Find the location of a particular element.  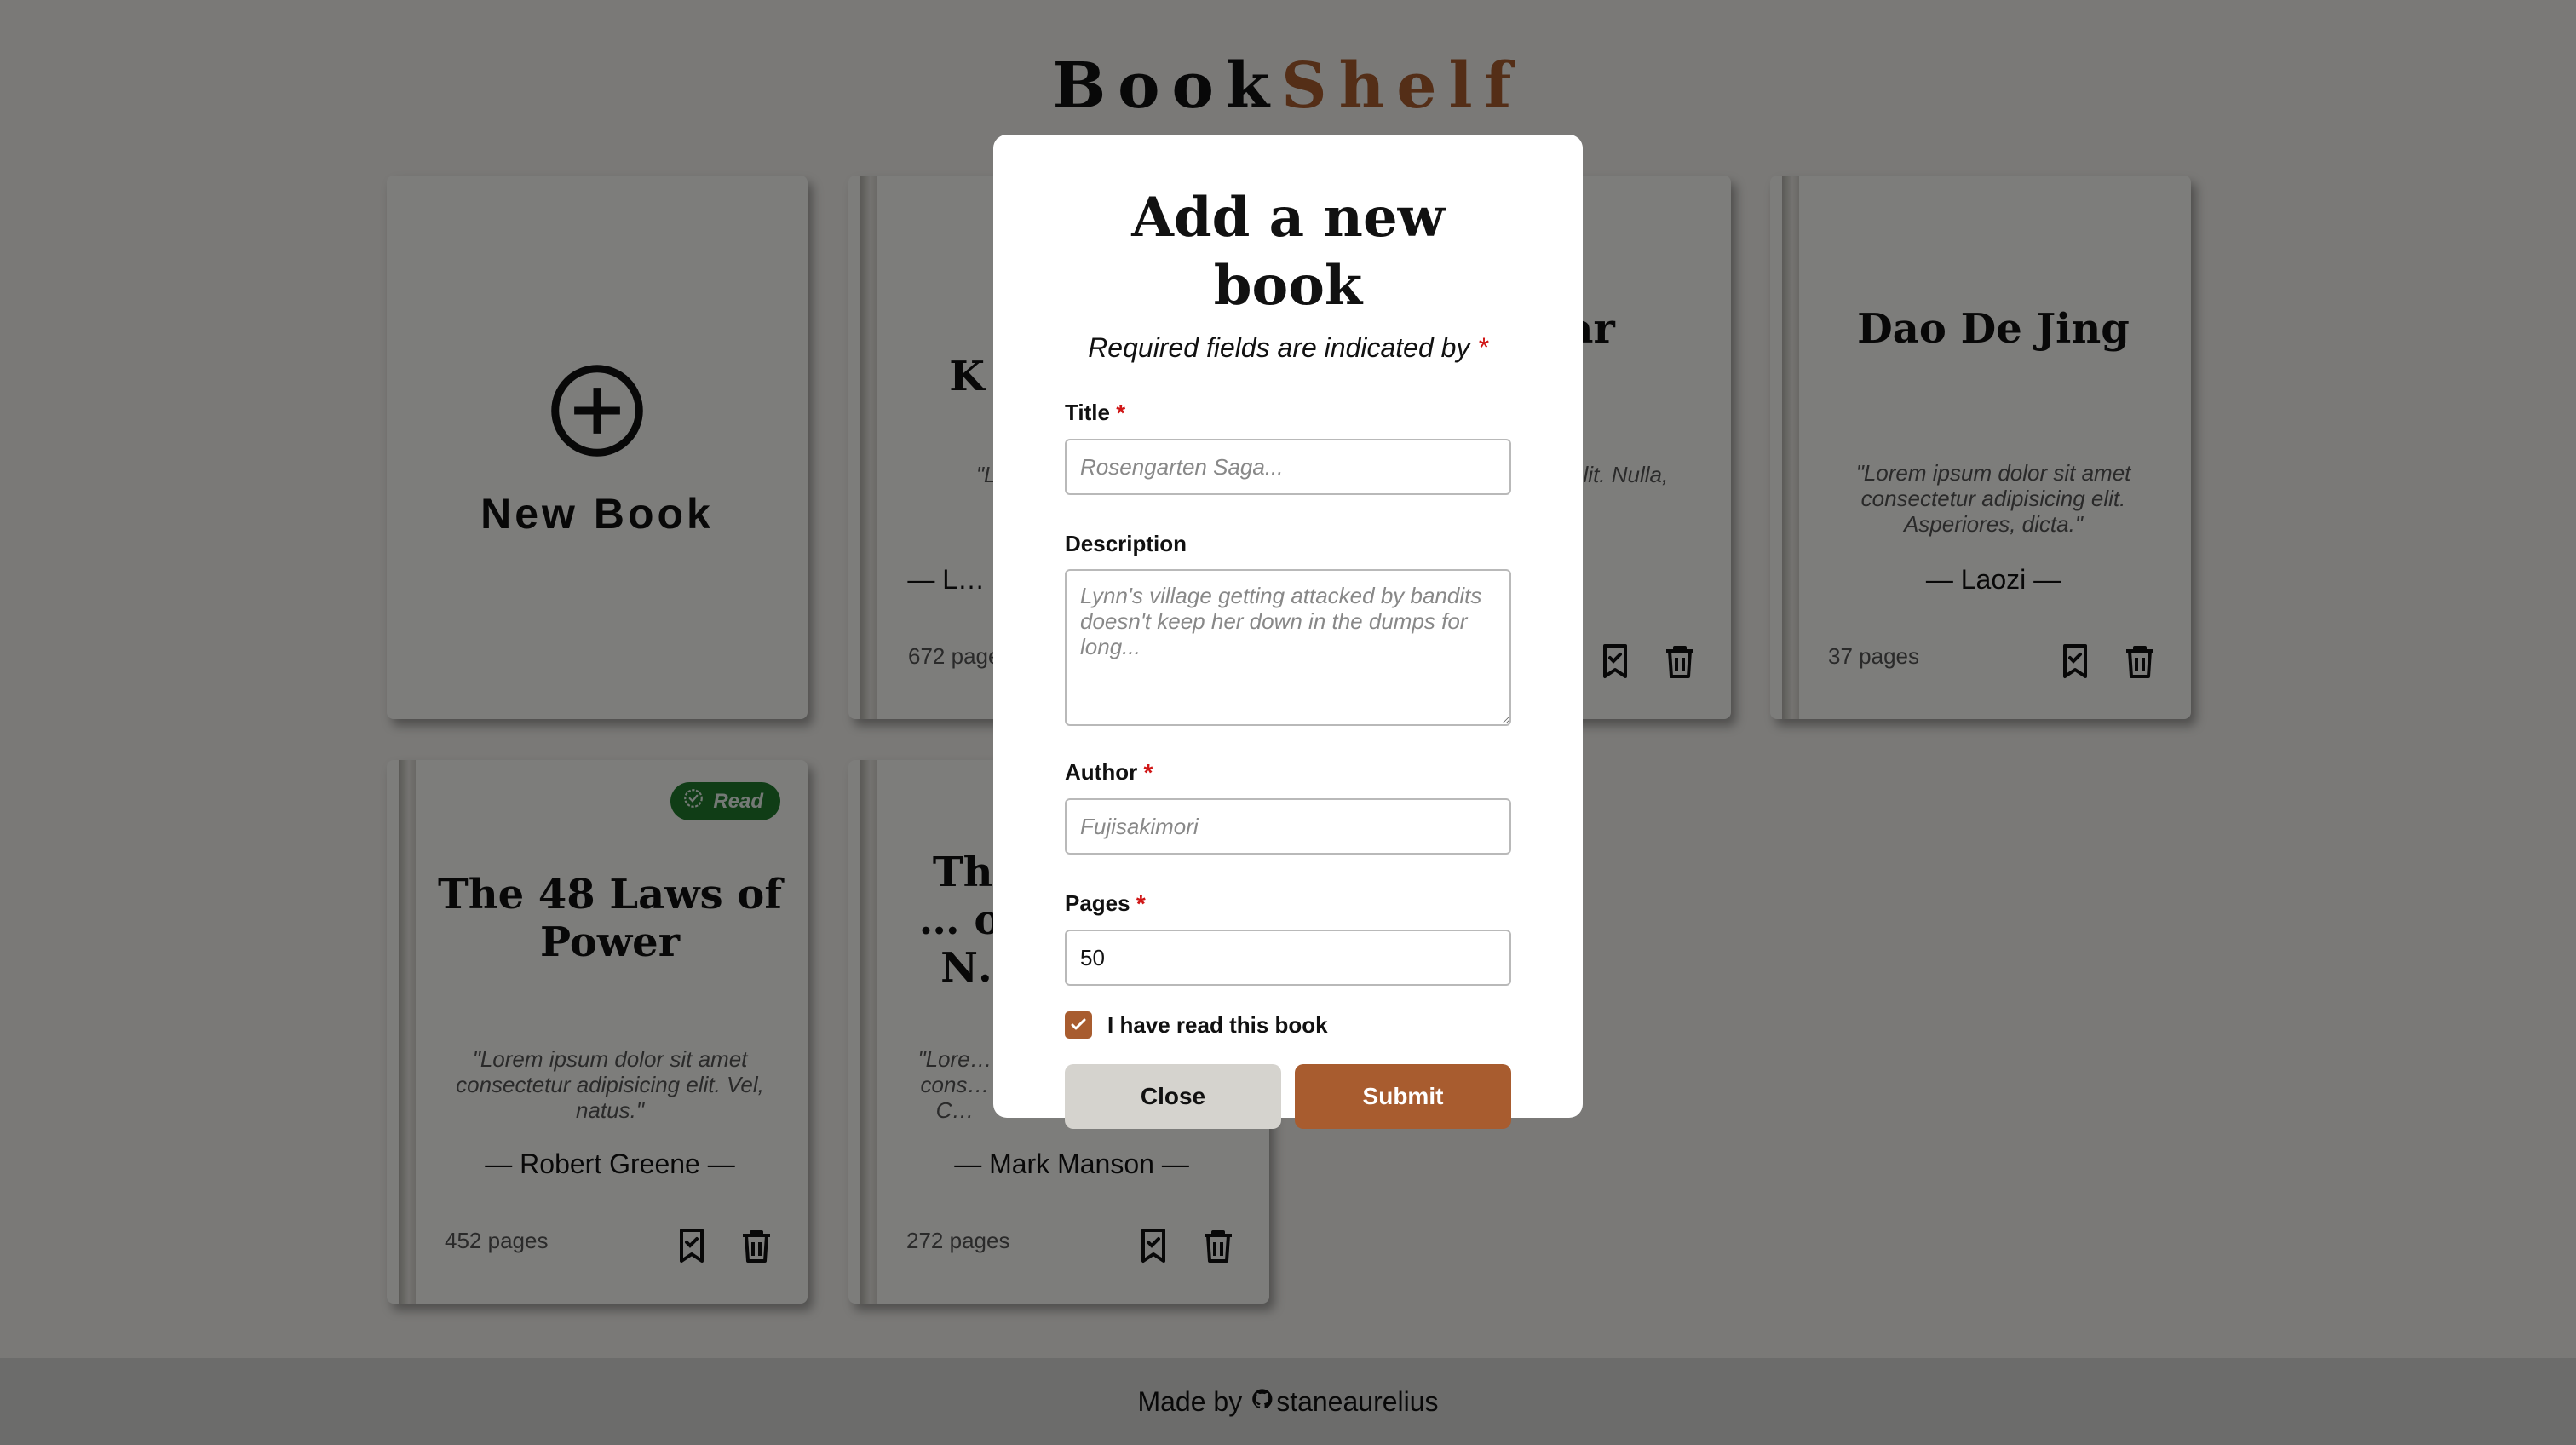

pages-label: Pages * is located at coordinates (1288, 904).